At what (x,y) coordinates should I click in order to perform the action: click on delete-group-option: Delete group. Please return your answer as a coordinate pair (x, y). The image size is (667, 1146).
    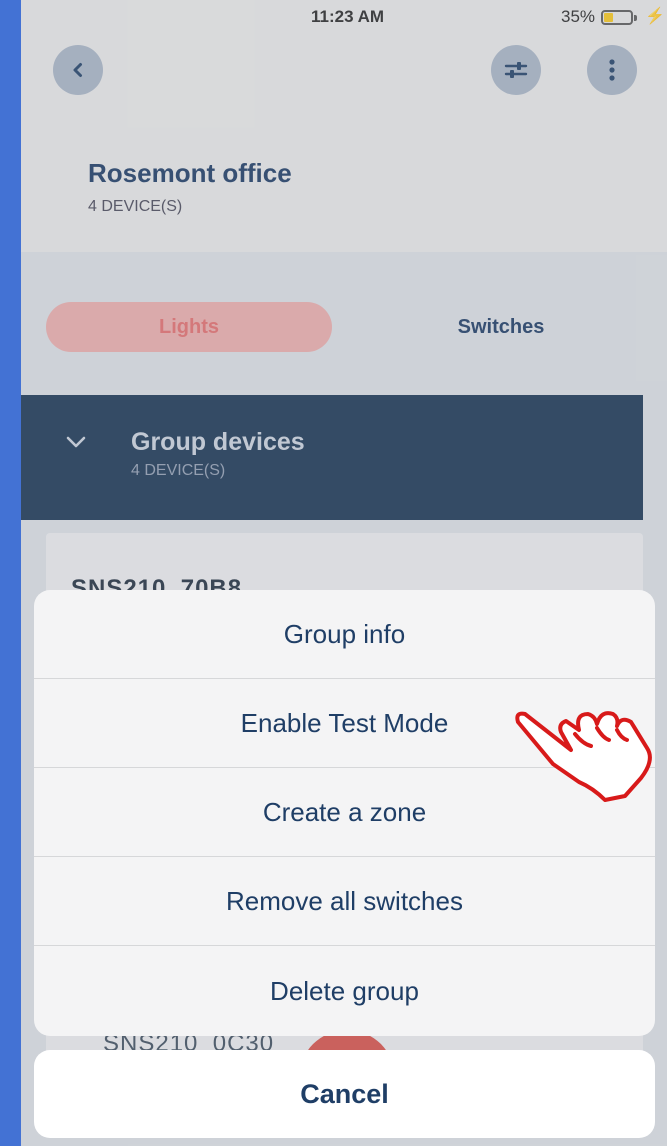
    Looking at the image, I should click on (344, 991).